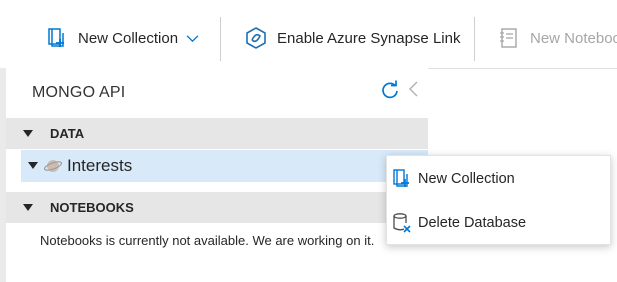 The image size is (617, 282). What do you see at coordinates (472, 223) in the screenshot?
I see `menu-item-label: Delete Database` at bounding box center [472, 223].